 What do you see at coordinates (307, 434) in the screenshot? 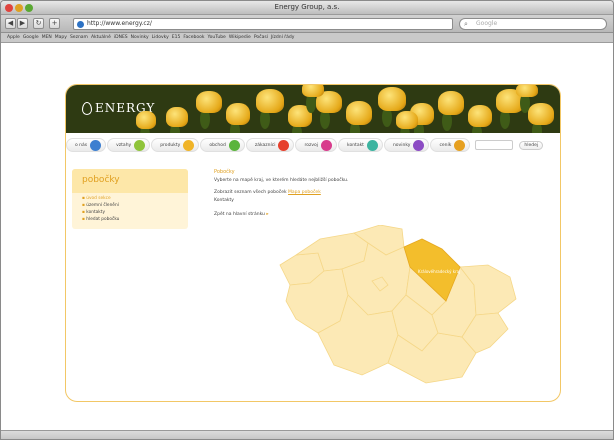
I see `status-bar` at bounding box center [307, 434].